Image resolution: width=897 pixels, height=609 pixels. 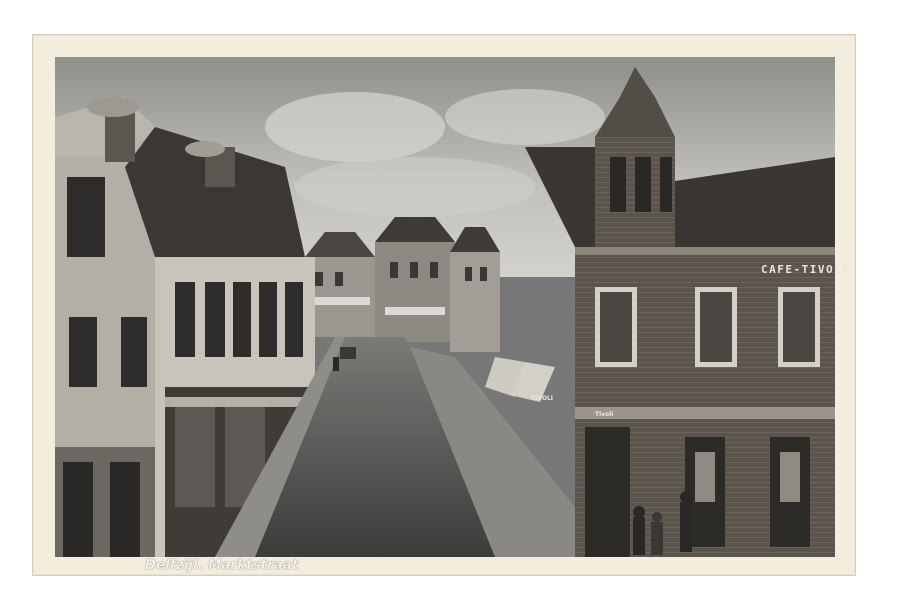 What do you see at coordinates (604, 414) in the screenshot?
I see `window-sign: Tivoli` at bounding box center [604, 414].